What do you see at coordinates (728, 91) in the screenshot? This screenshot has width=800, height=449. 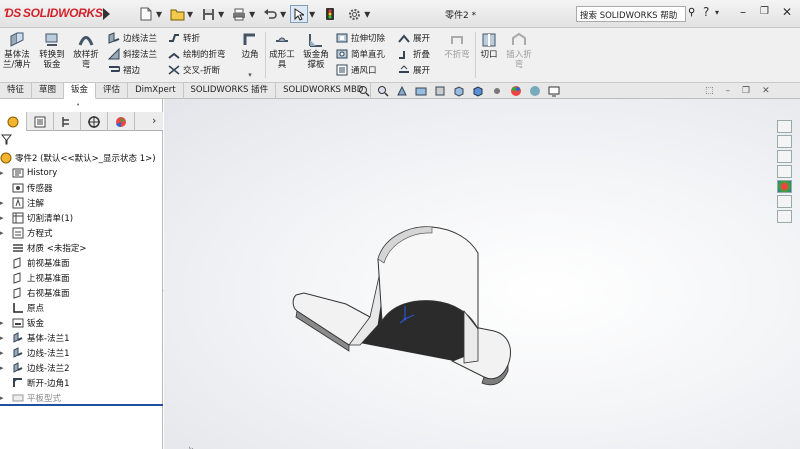 I see `doc-minimize-icon: –` at bounding box center [728, 91].